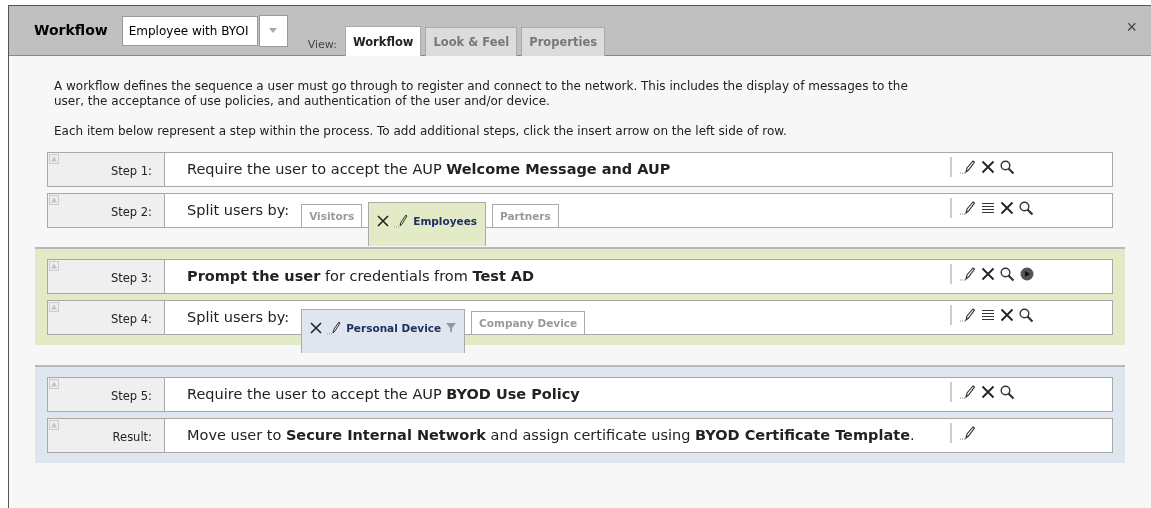 The height and width of the screenshot is (508, 1151). I want to click on step-text: Move user to Secure Internal Network and assign certificate using BYOD Certificate Template., so click(551, 435).